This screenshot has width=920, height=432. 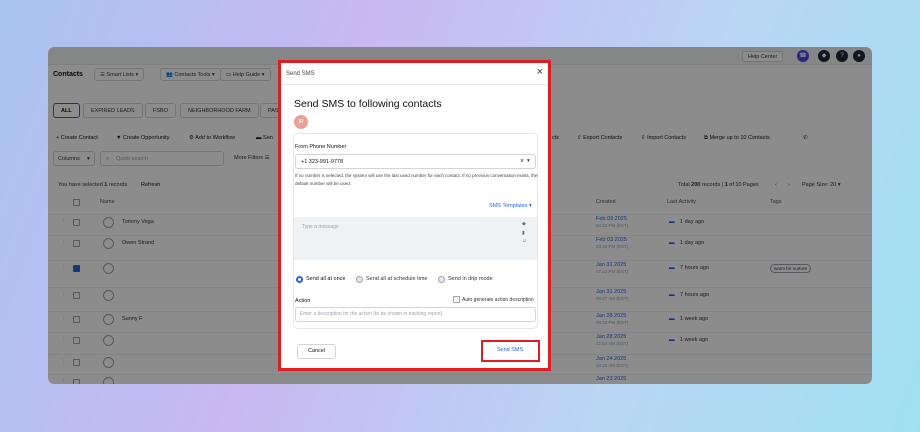 What do you see at coordinates (415, 238) in the screenshot?
I see `message-textarea: Type a message ◆ ▮ ☺` at bounding box center [415, 238].